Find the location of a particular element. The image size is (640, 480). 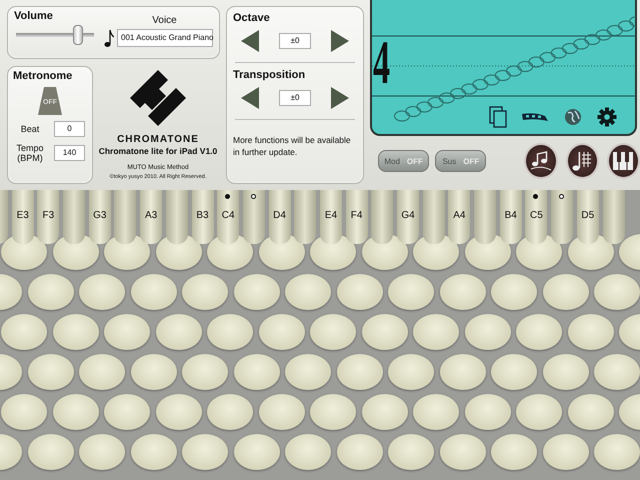

key-tab: D5 is located at coordinates (587, 217).